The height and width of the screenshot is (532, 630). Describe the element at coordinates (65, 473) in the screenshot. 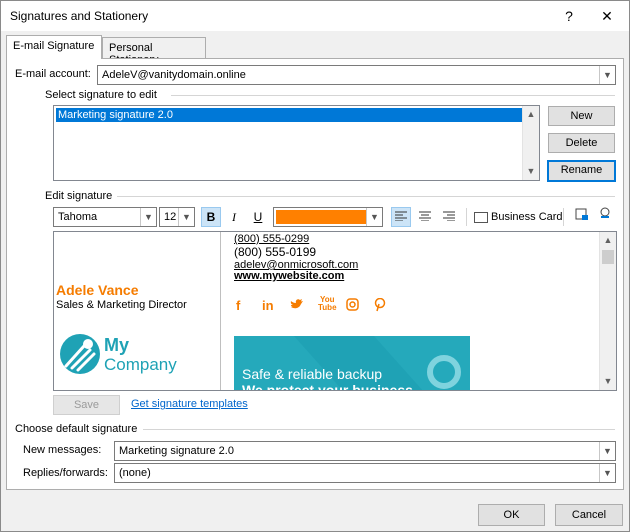

I see `replies-label: Replies/forwards:` at that location.